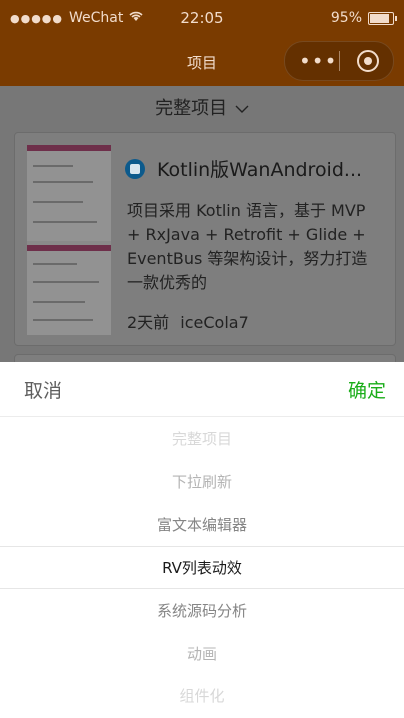 This screenshot has height=718, width=404. I want to click on picker-toolbar: 取消 确定, so click(202, 389).